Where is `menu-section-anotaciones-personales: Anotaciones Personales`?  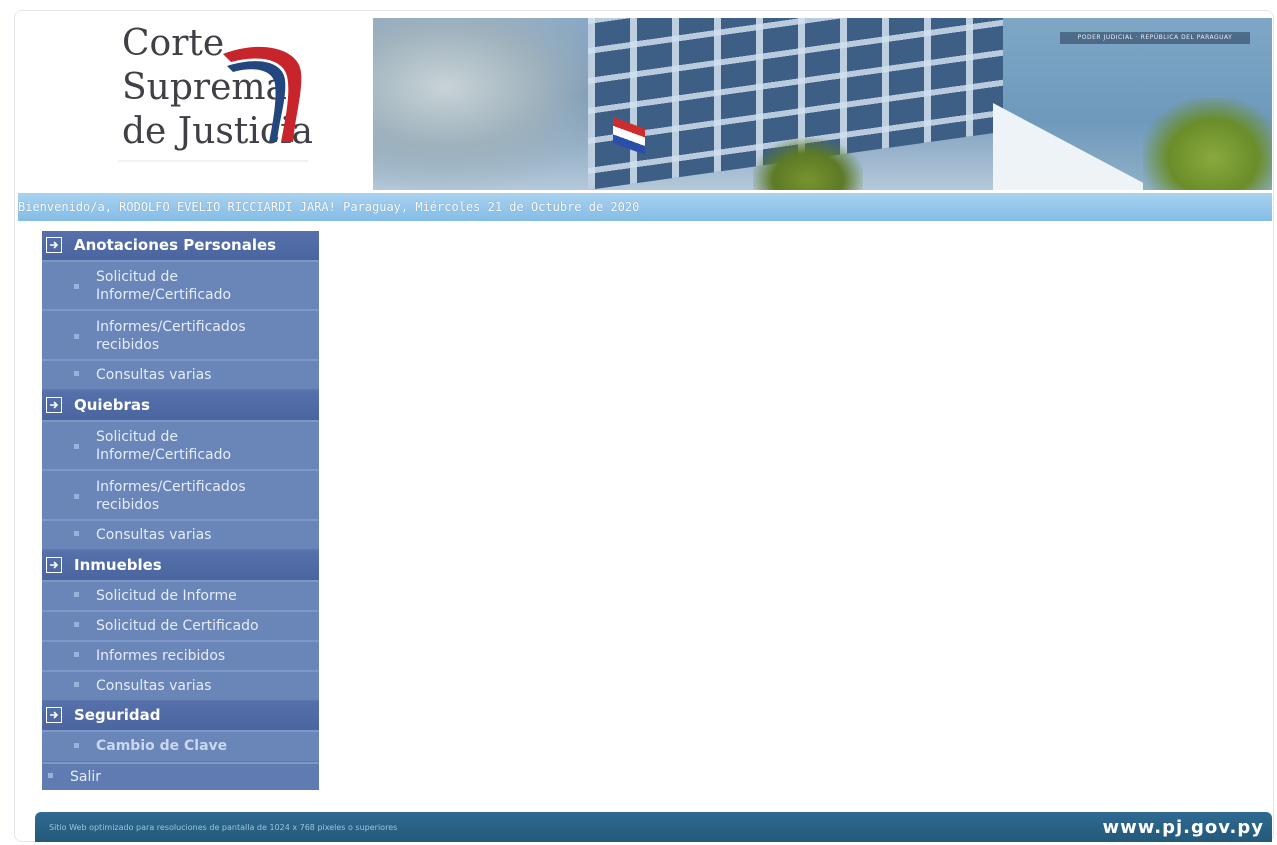 menu-section-anotaciones-personales: Anotaciones Personales is located at coordinates (180, 245).